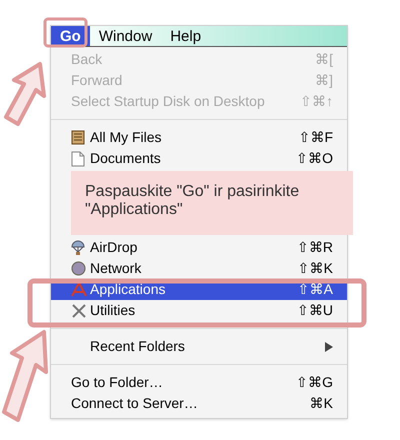 This screenshot has width=400, height=440. I want to click on menu-item: AirDrop ⇧⌘R, so click(199, 247).